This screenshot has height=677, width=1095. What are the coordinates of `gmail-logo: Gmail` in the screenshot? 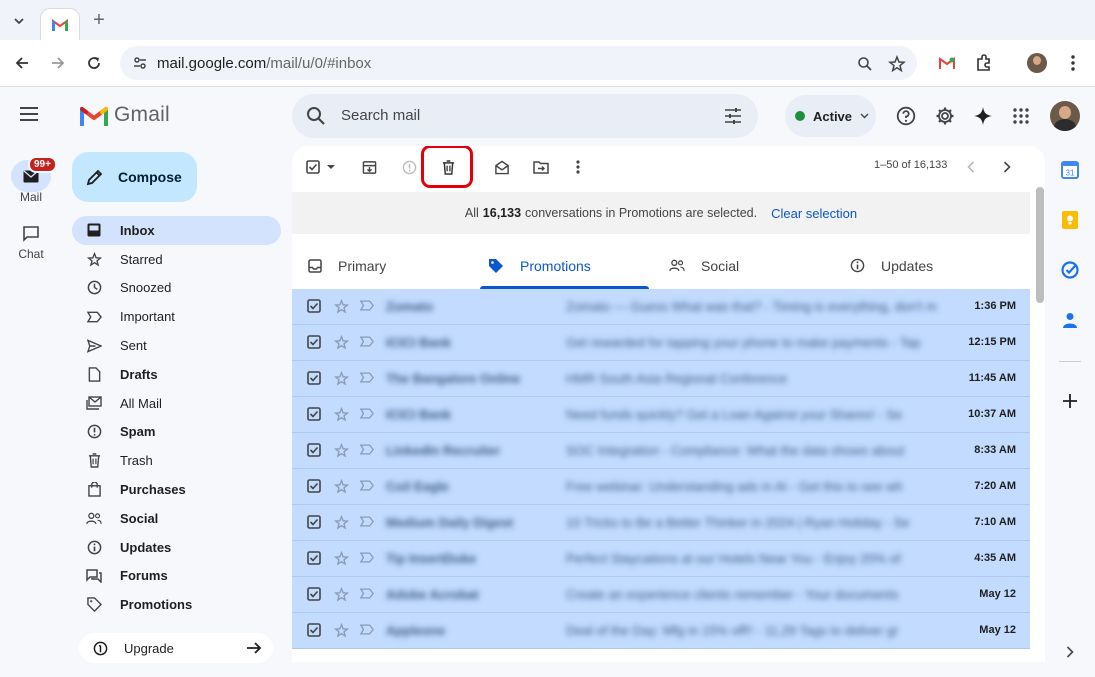 It's located at (125, 115).